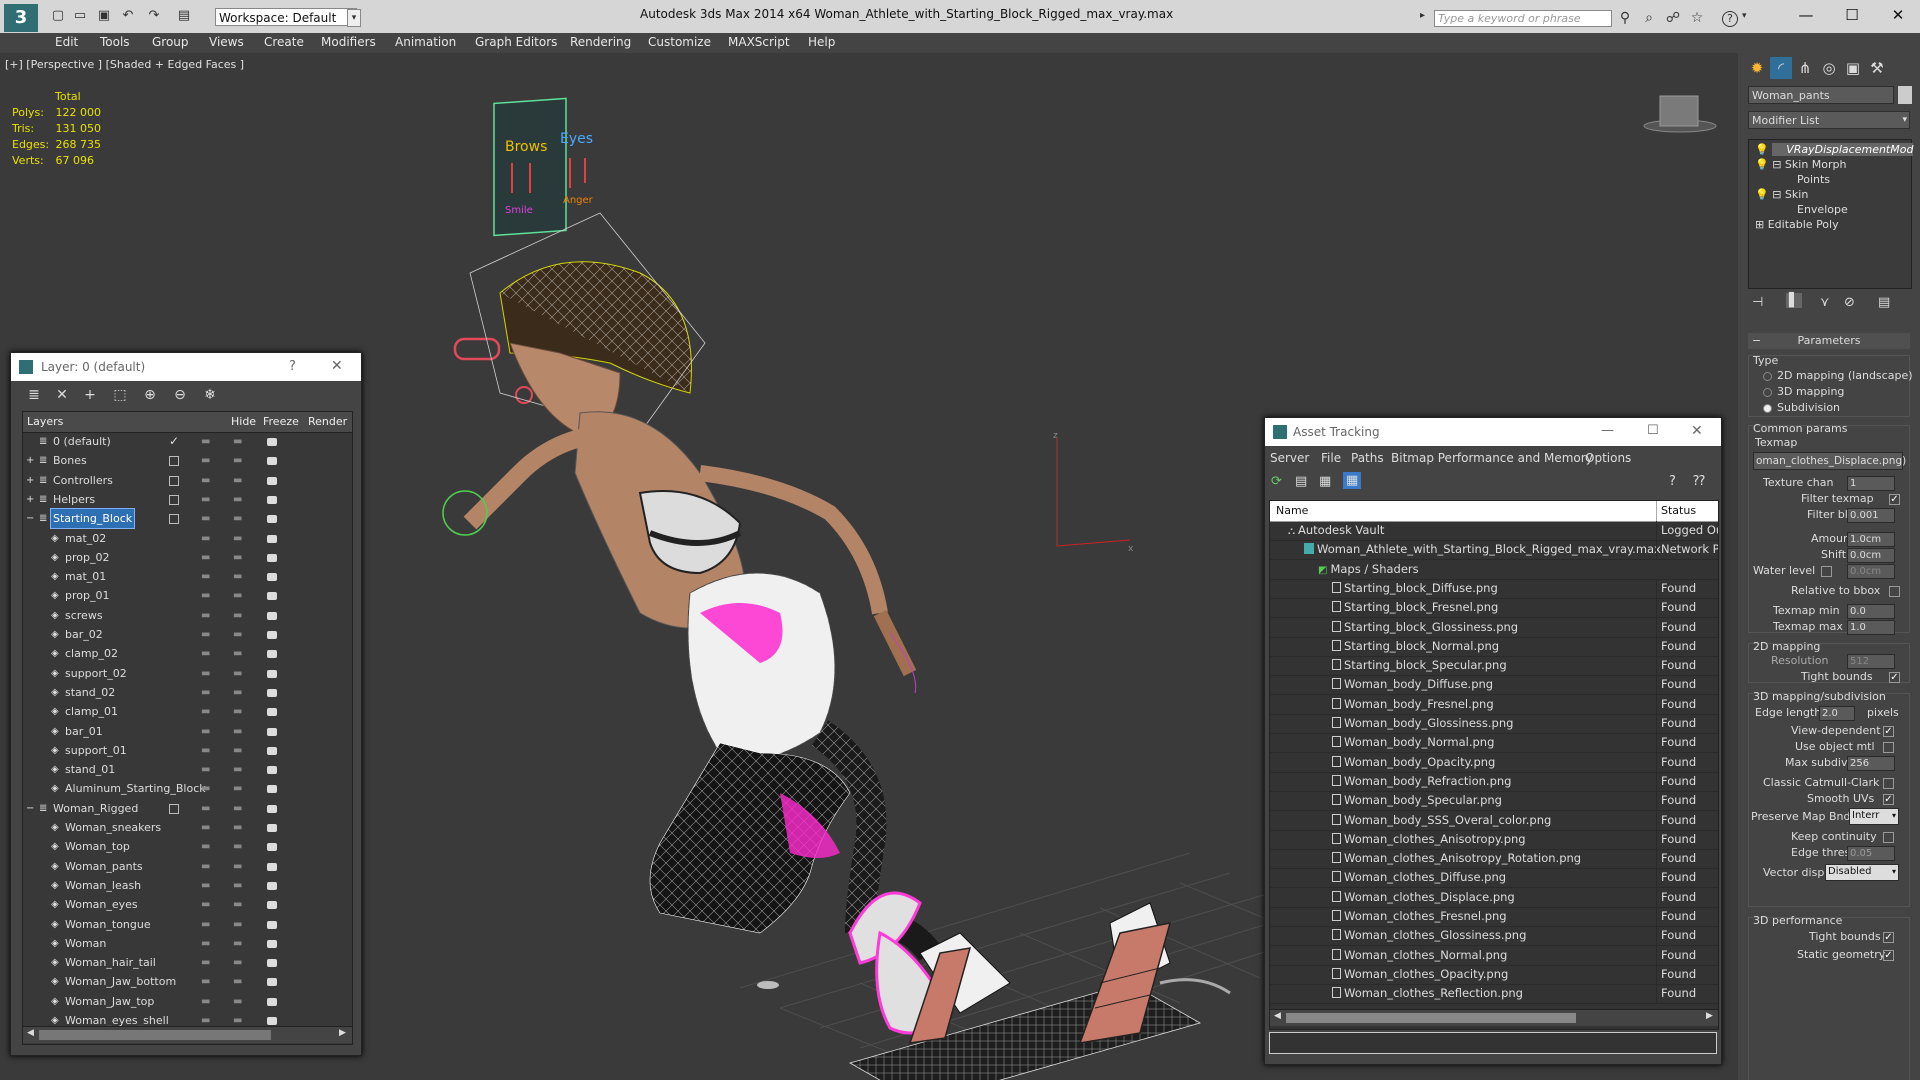  What do you see at coordinates (679, 42) in the screenshot?
I see `menu-customize: Customize` at bounding box center [679, 42].